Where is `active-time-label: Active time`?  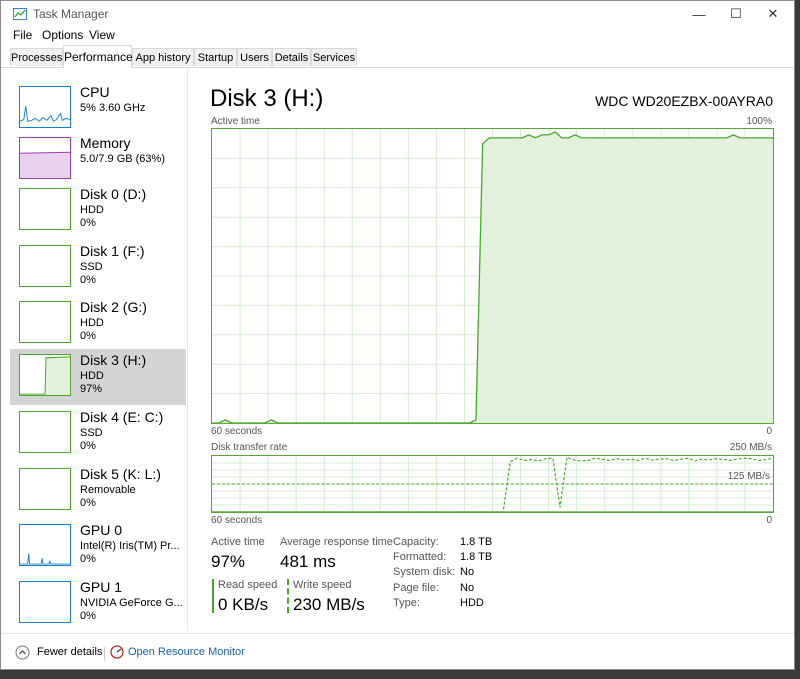
active-time-label: Active time is located at coordinates (238, 542).